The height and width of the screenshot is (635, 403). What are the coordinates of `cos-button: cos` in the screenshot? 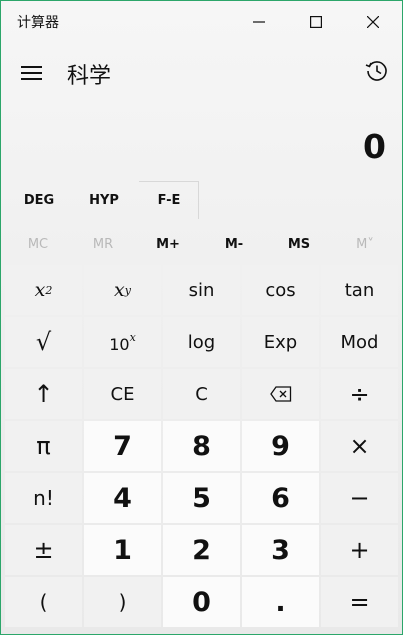 It's located at (280, 290).